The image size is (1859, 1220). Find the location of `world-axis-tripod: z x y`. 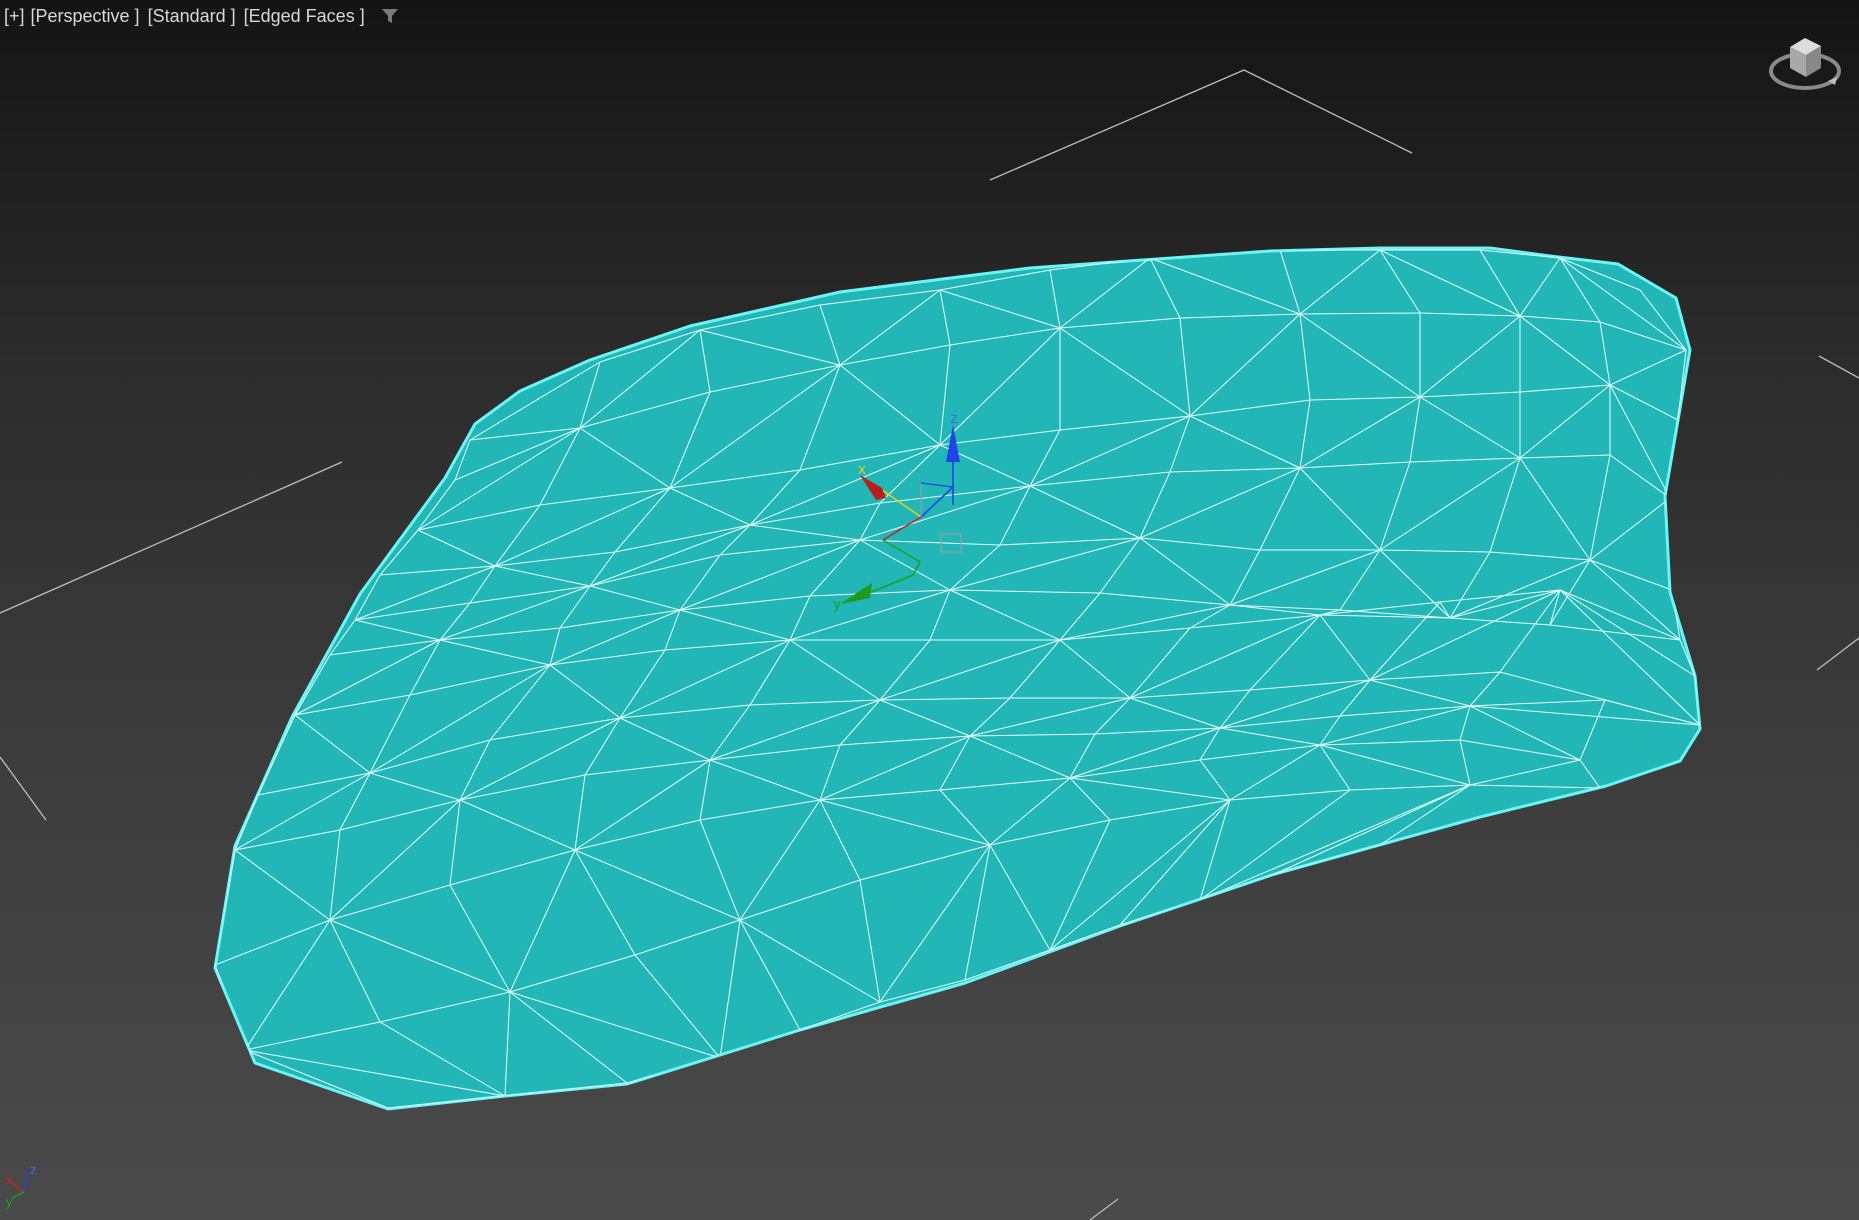

world-axis-tripod: z x y is located at coordinates (22, 1185).